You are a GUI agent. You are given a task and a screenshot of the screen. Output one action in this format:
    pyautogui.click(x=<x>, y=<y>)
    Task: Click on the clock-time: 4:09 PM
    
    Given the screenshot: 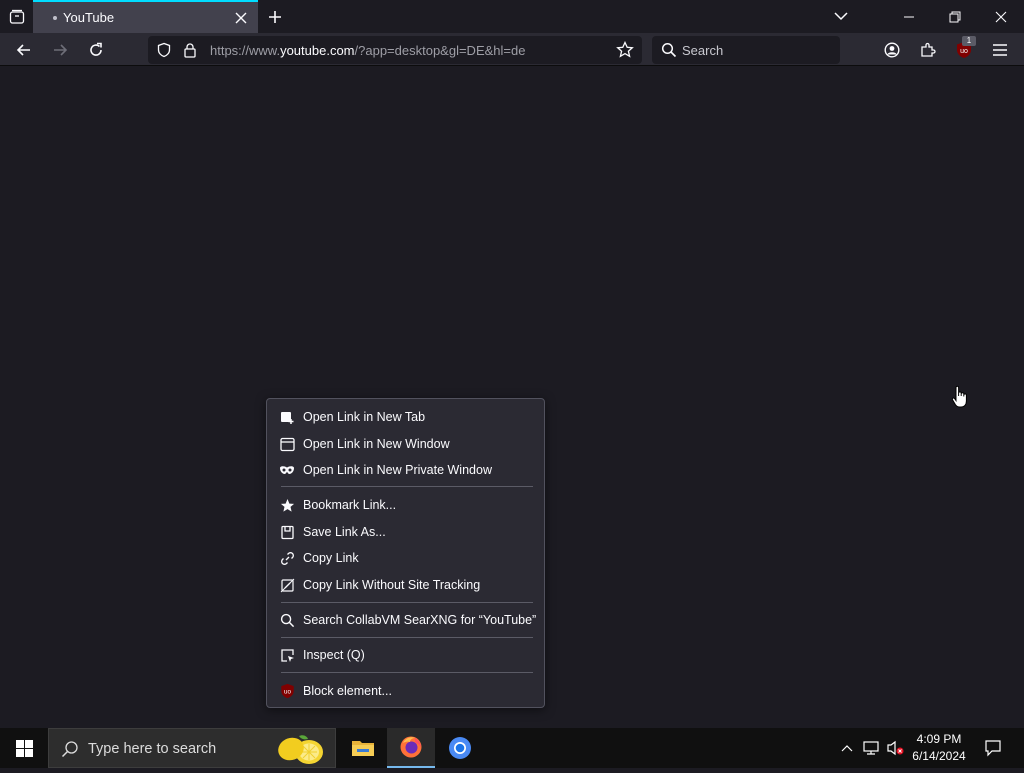 What is the action you would take?
    pyautogui.click(x=939, y=739)
    